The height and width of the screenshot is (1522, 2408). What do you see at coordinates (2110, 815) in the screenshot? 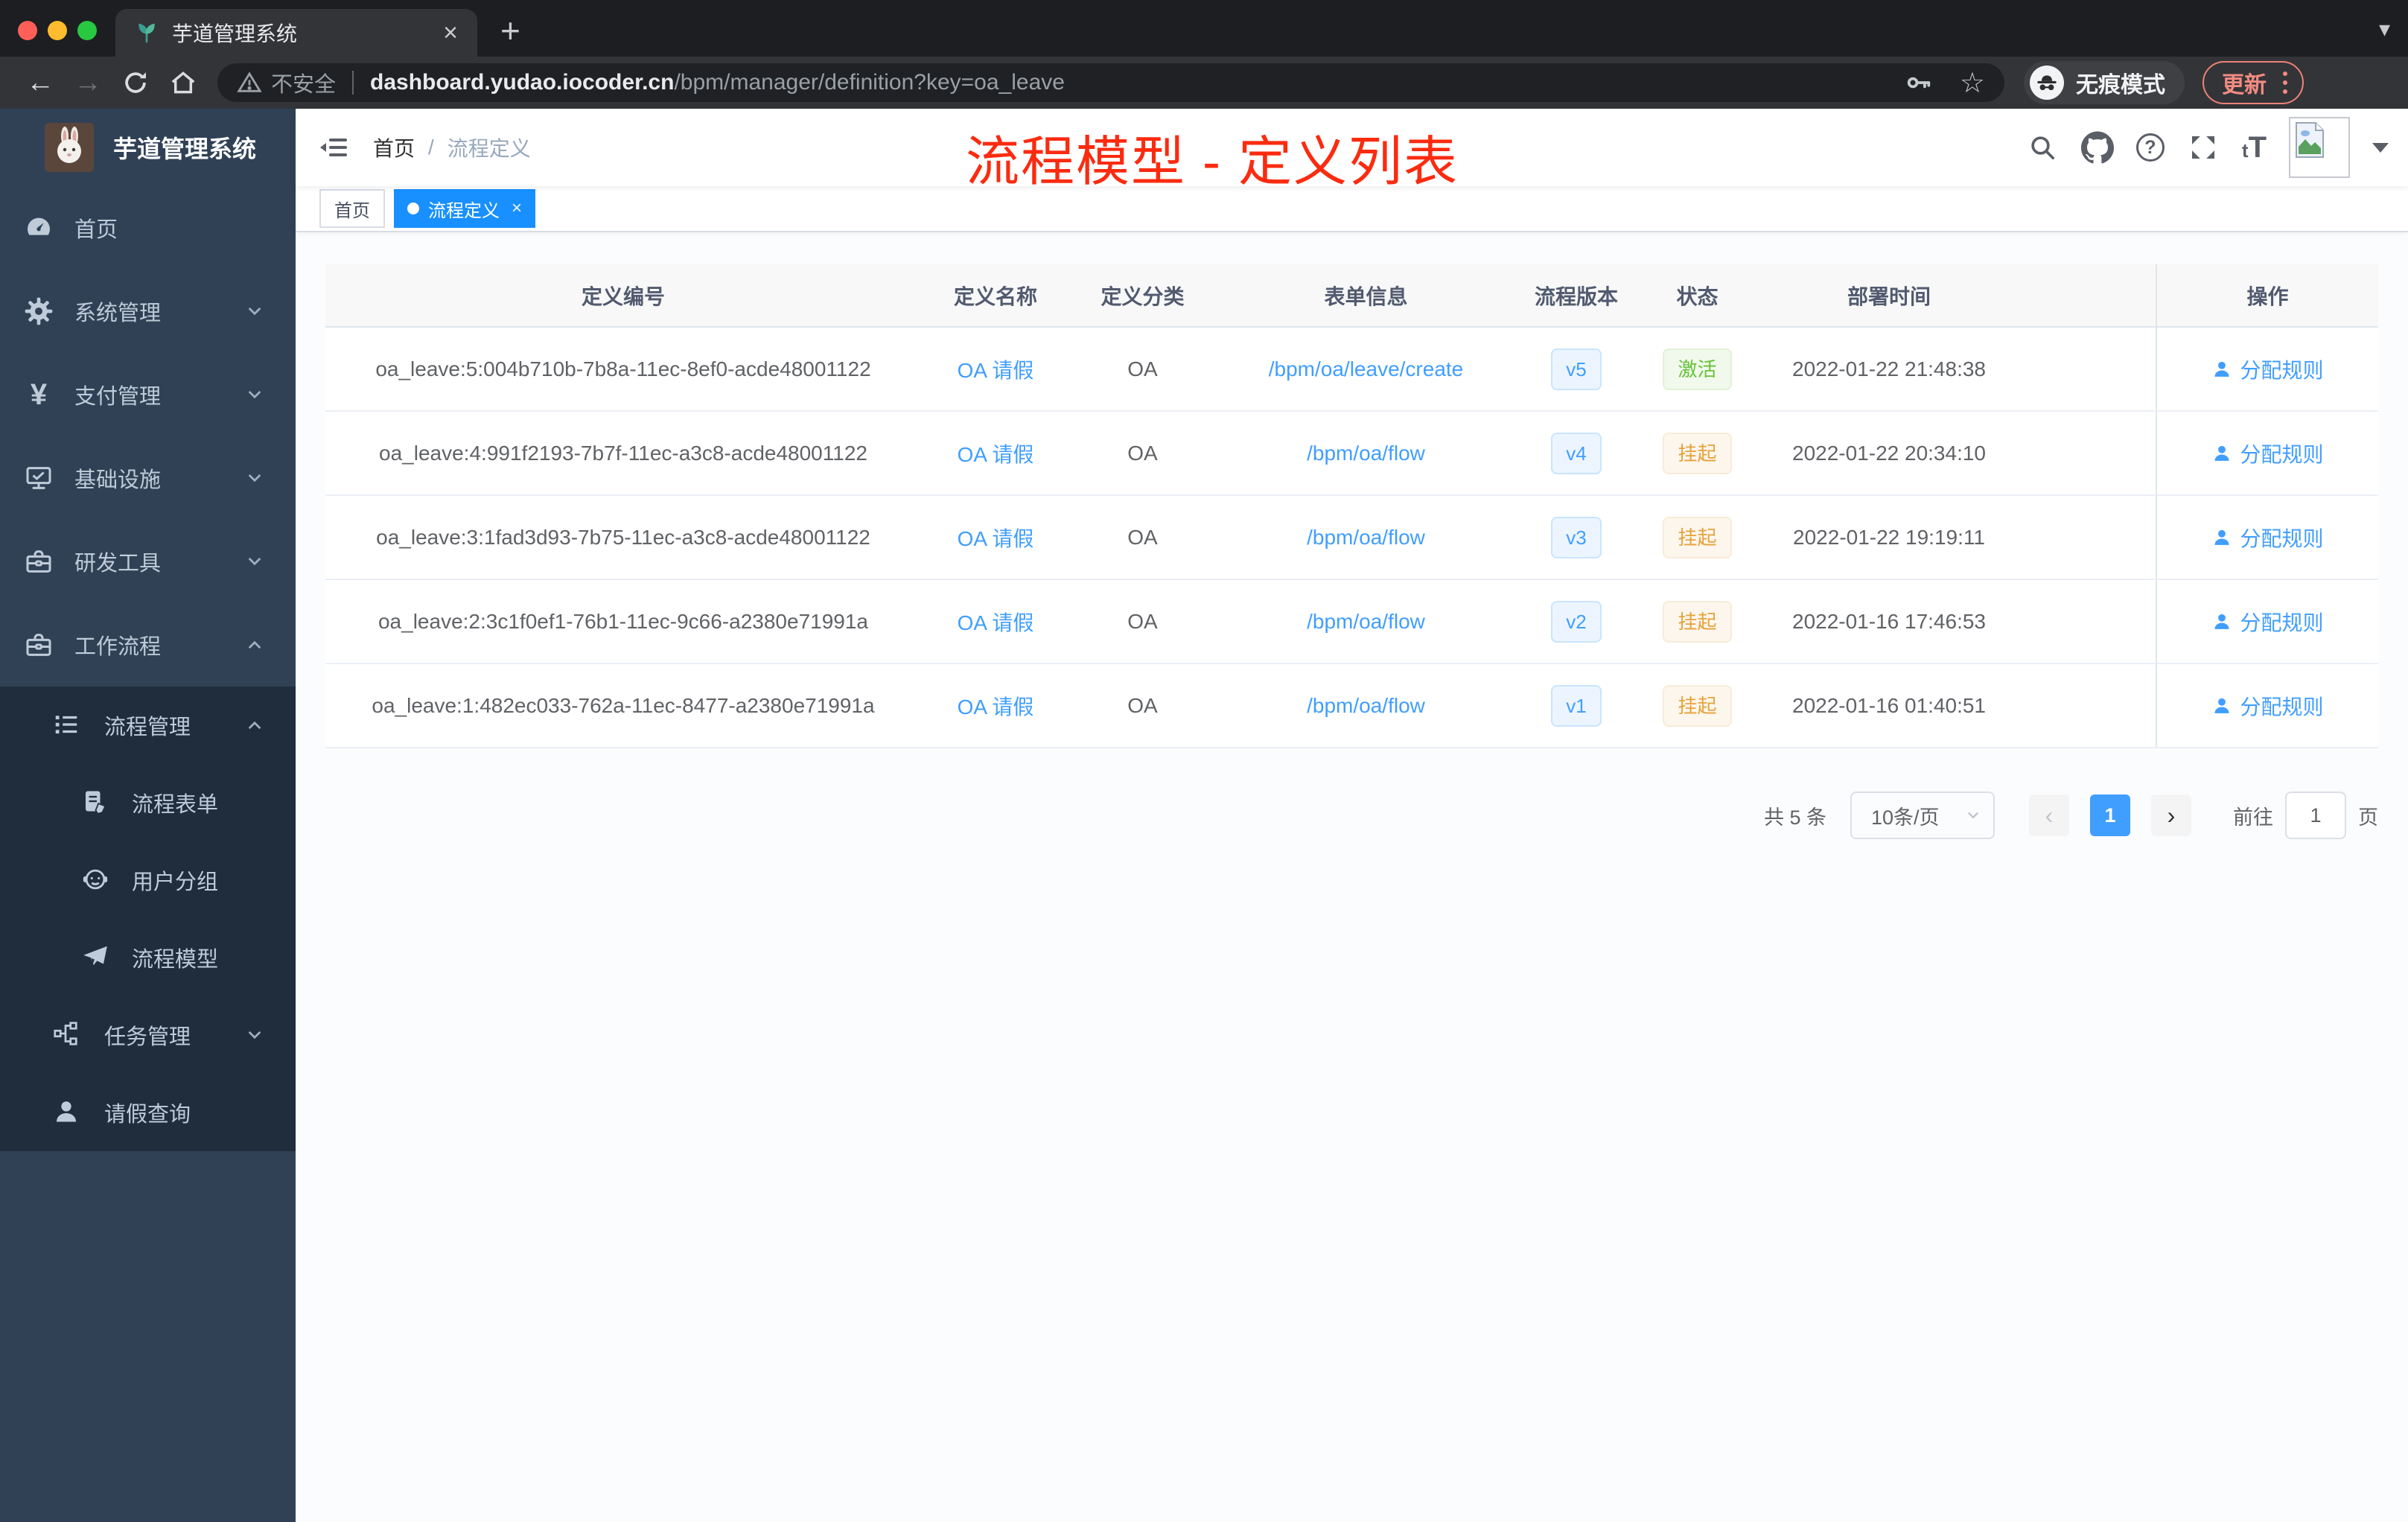
I see `page-number-button: 1` at bounding box center [2110, 815].